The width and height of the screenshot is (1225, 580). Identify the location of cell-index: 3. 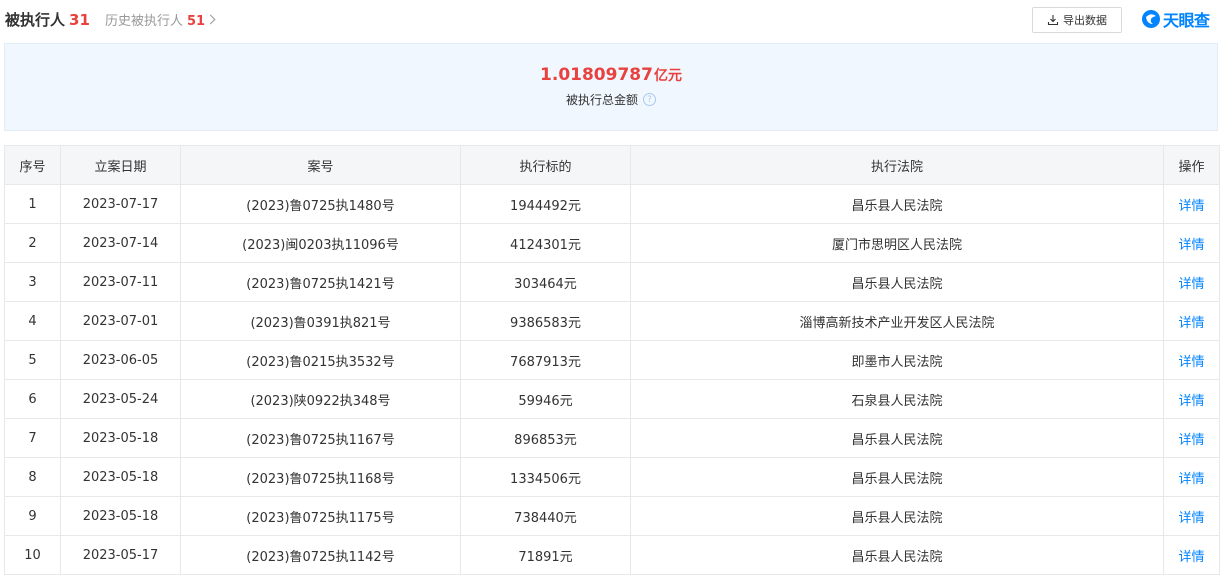
(32, 282).